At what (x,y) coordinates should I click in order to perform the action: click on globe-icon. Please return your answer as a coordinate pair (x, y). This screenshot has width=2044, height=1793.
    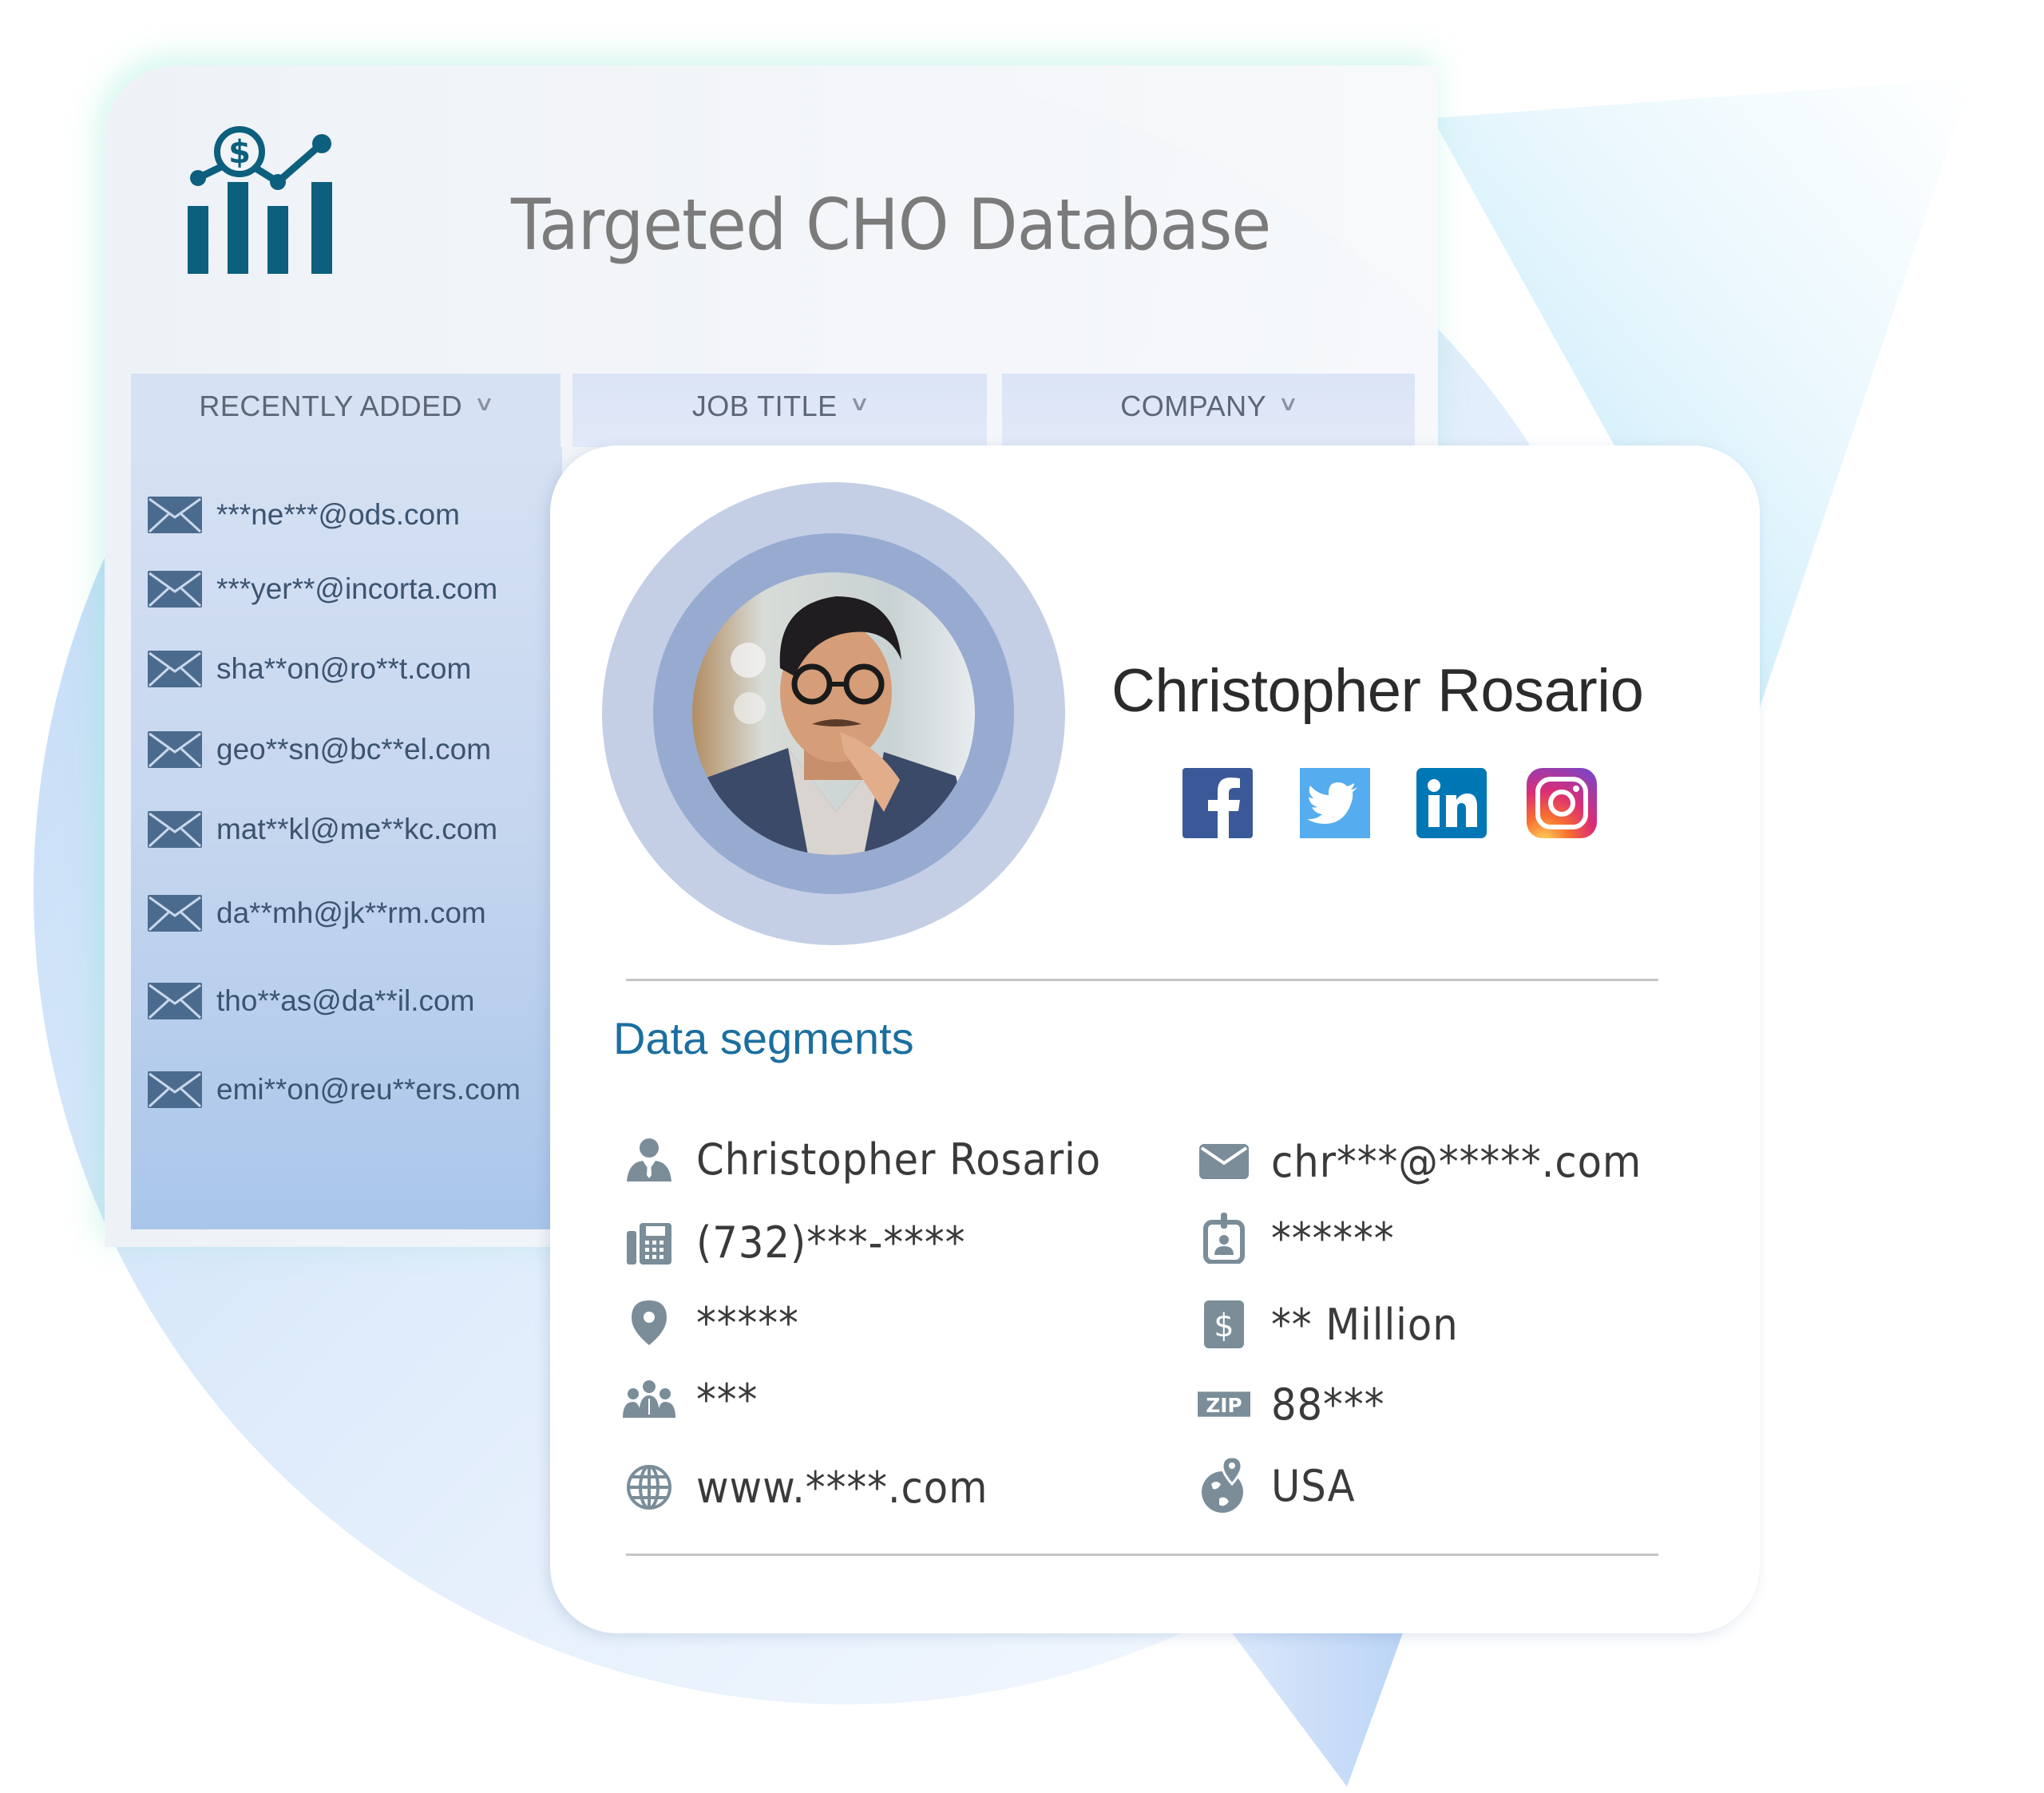
    Looking at the image, I should click on (649, 1487).